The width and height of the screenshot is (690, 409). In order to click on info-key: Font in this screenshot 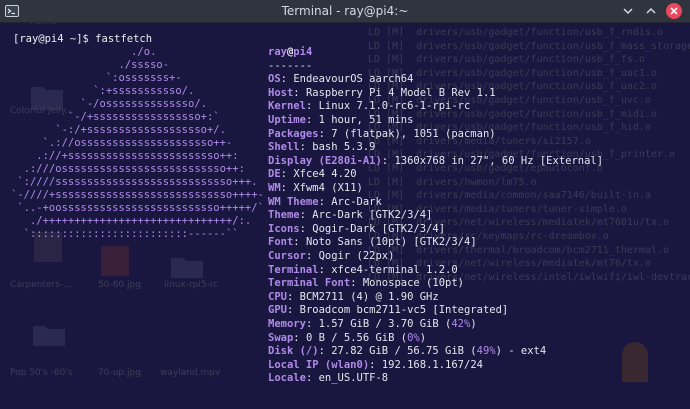, I will do `click(281, 242)`.